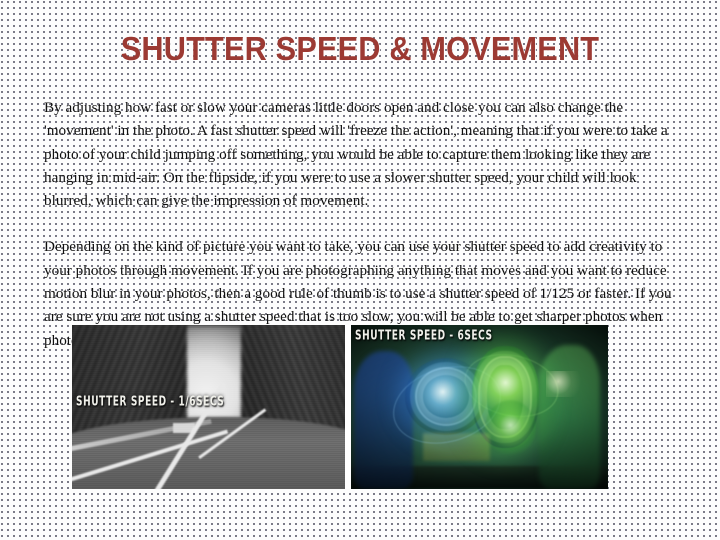 This screenshot has height=540, width=720. I want to click on photo-road-long-exposure: SHUTTER SPEED - 1/6SECS, so click(208, 407).